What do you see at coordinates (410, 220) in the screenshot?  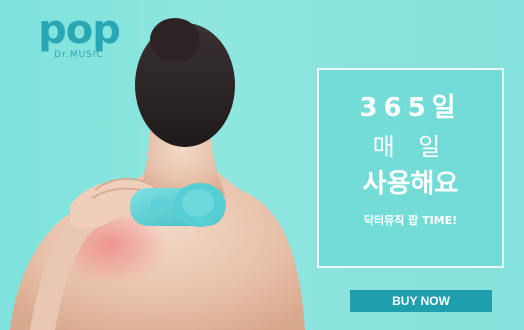 I see `headline-tagline: 닥터뮤직 팝 TIME!` at bounding box center [410, 220].